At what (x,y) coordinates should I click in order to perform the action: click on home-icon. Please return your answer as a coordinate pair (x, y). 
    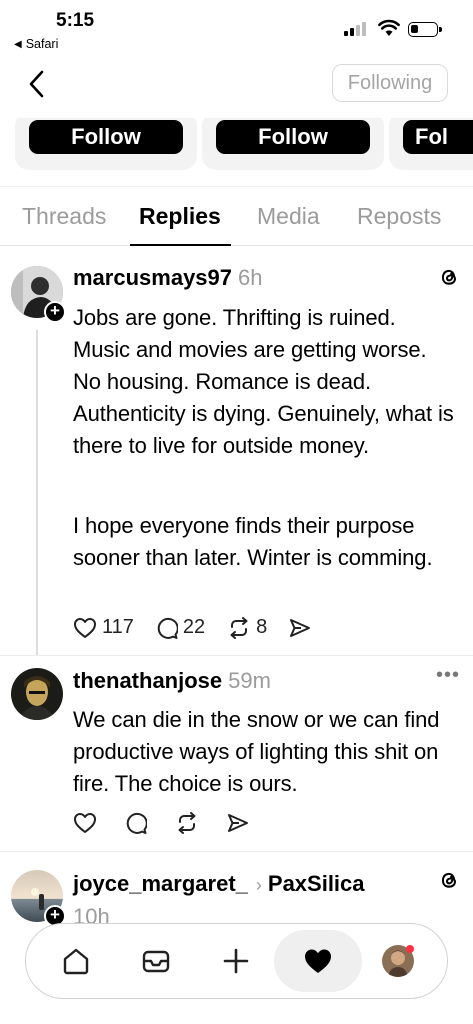
    Looking at the image, I should click on (76, 961).